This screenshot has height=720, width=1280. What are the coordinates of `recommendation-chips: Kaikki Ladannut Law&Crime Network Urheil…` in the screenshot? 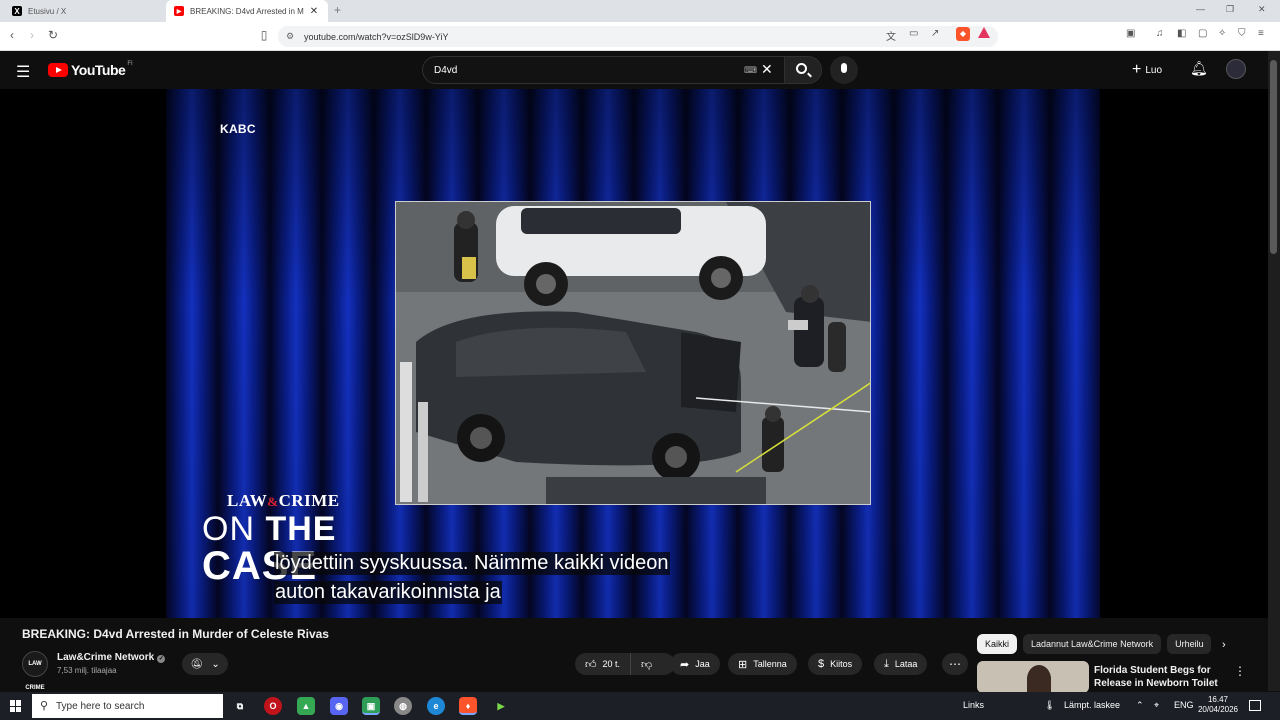 It's located at (1097, 644).